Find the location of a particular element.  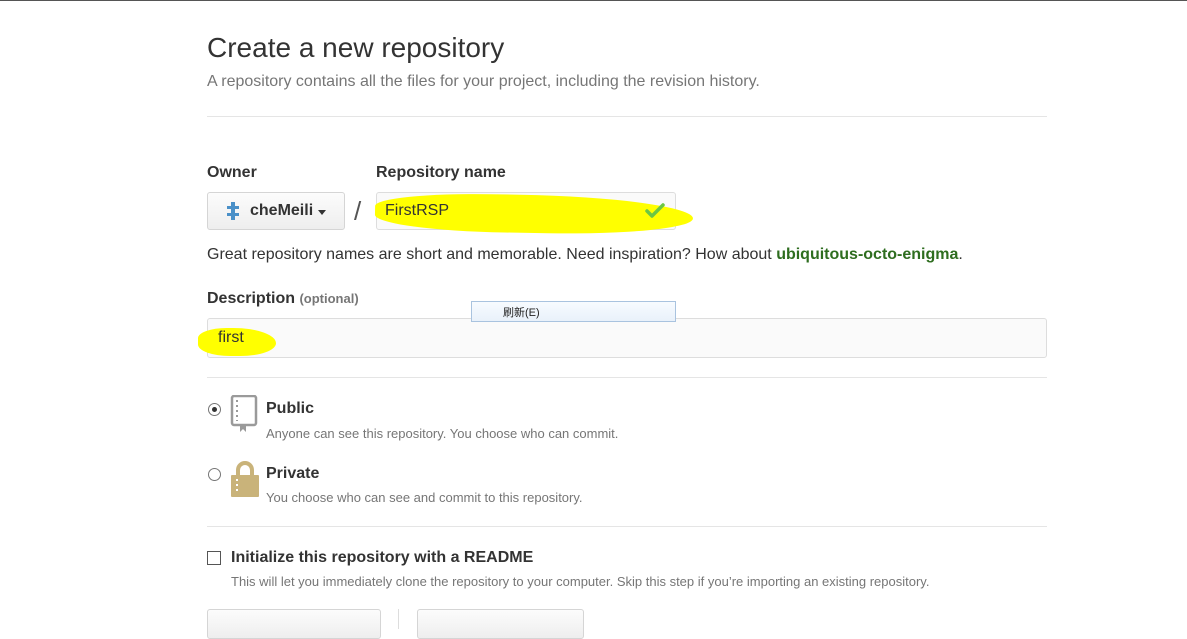

select-separator is located at coordinates (398, 619).